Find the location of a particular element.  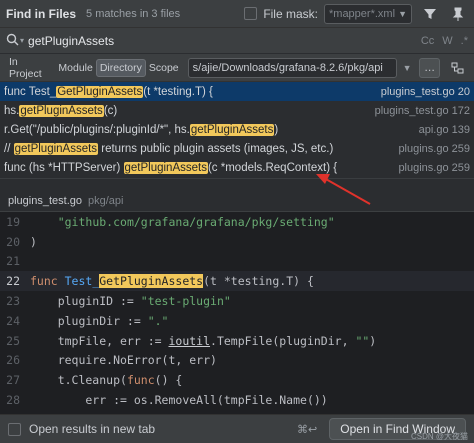

code-token: GetPluginAssets is located at coordinates (151, 281).